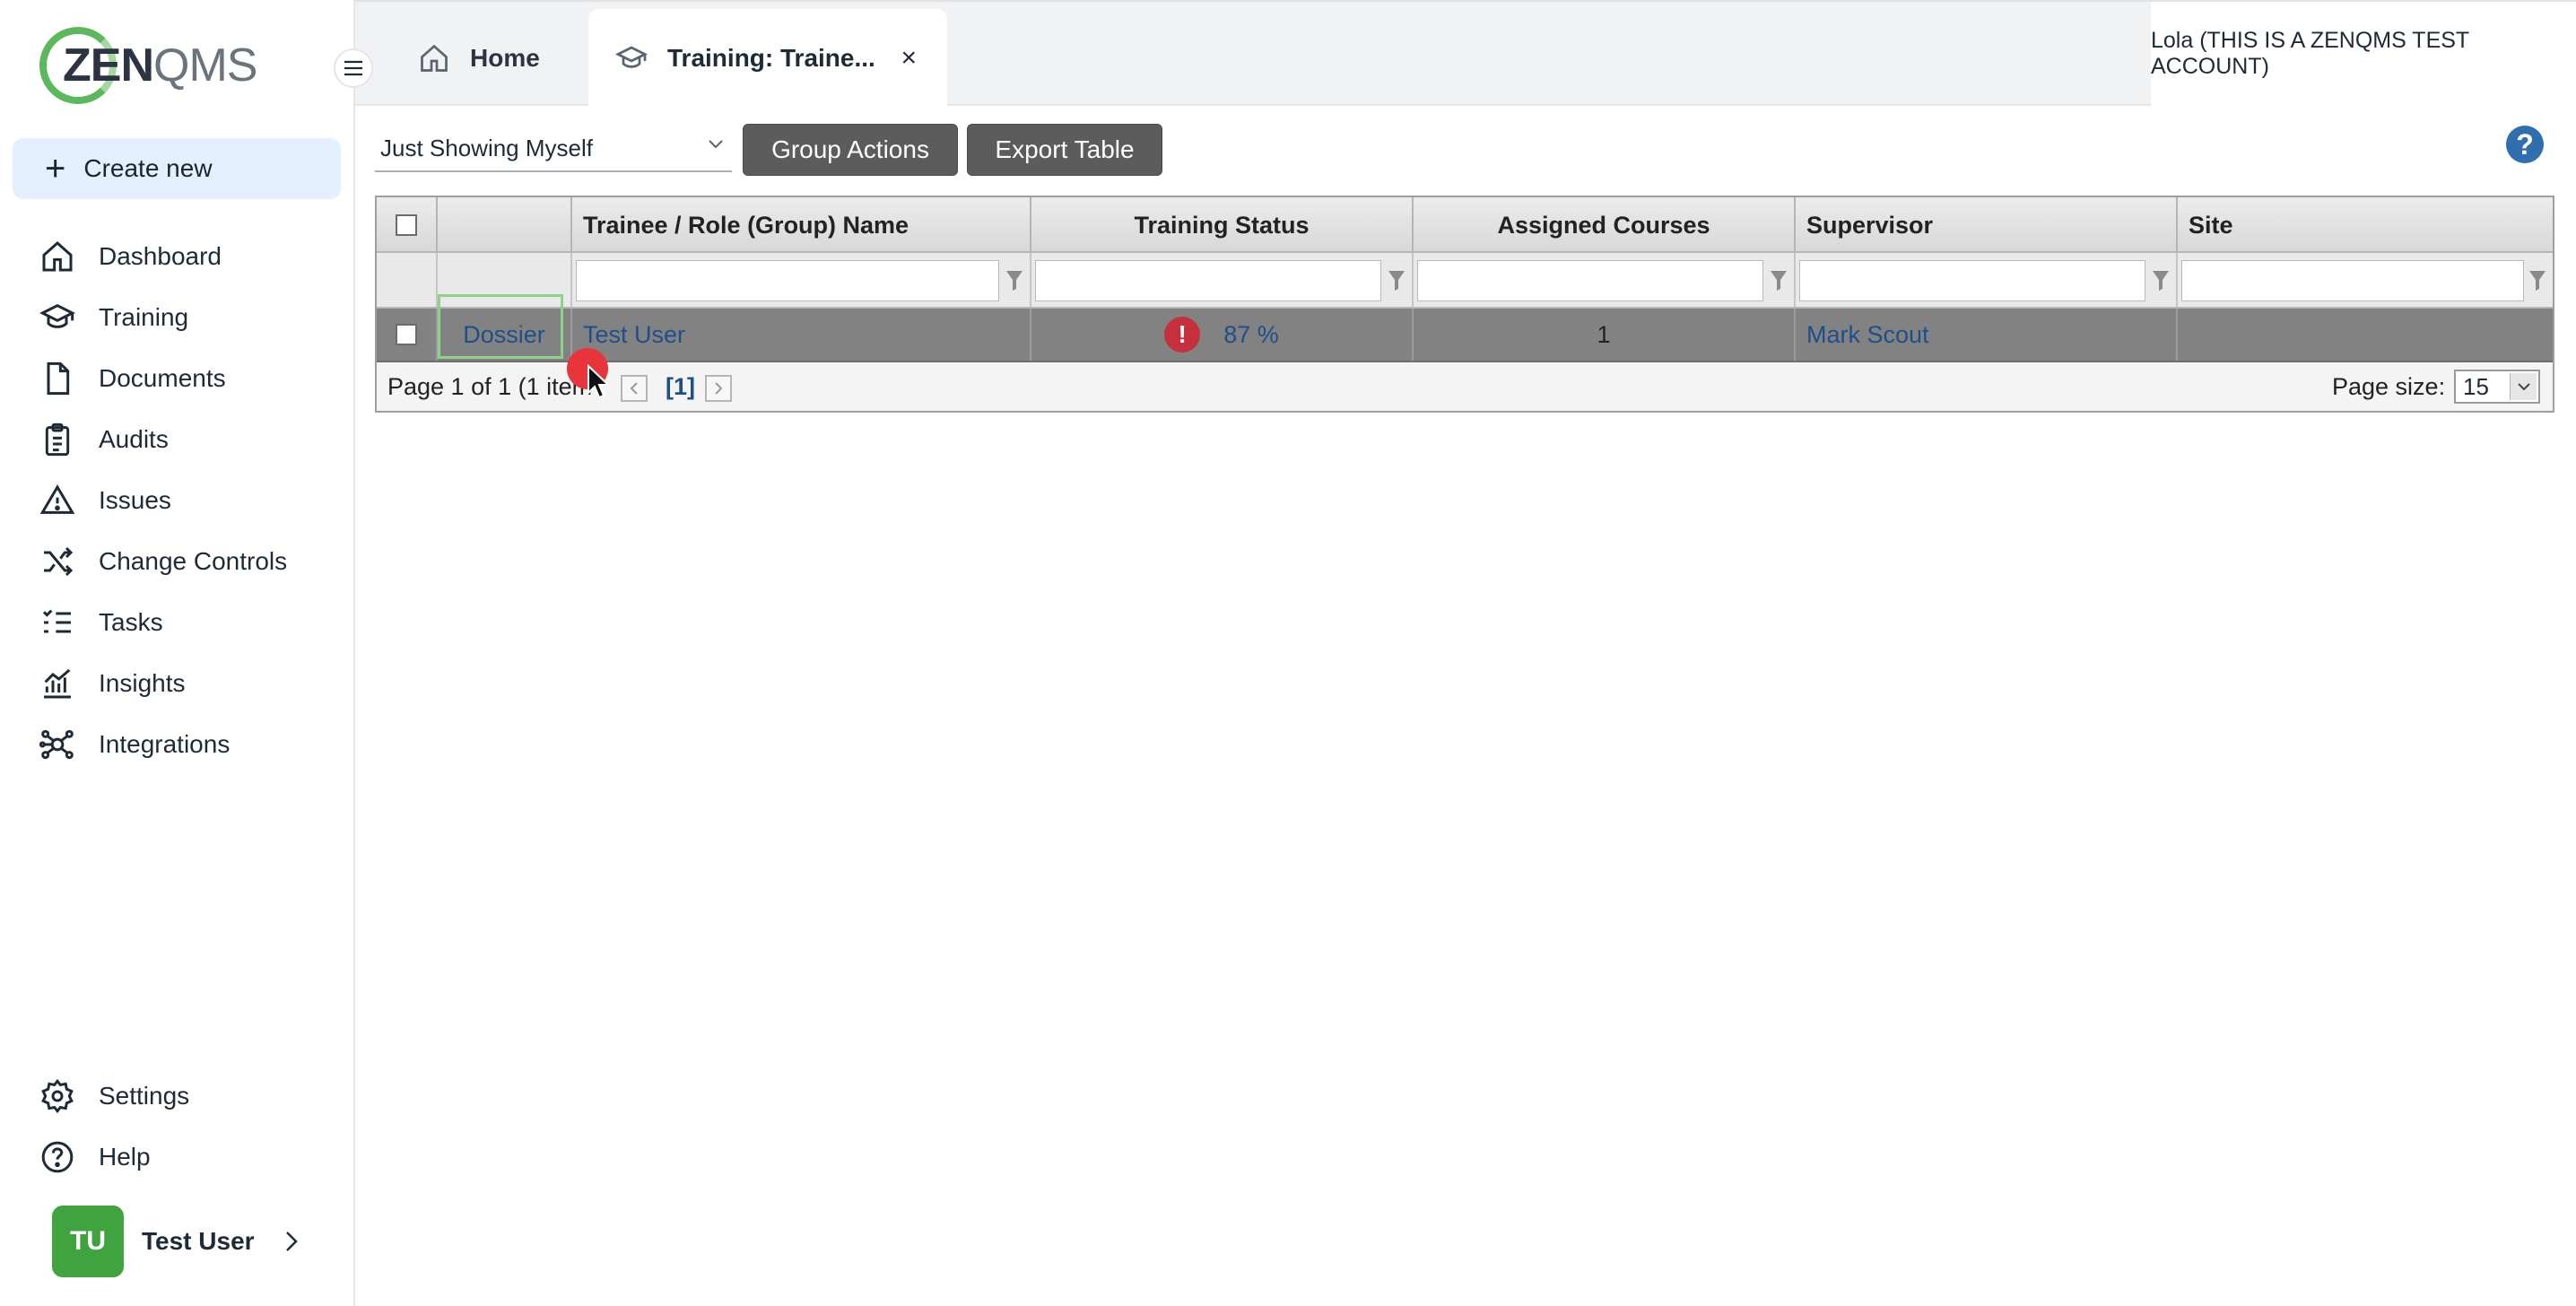  I want to click on create-new-button: + Create new, so click(177, 169).